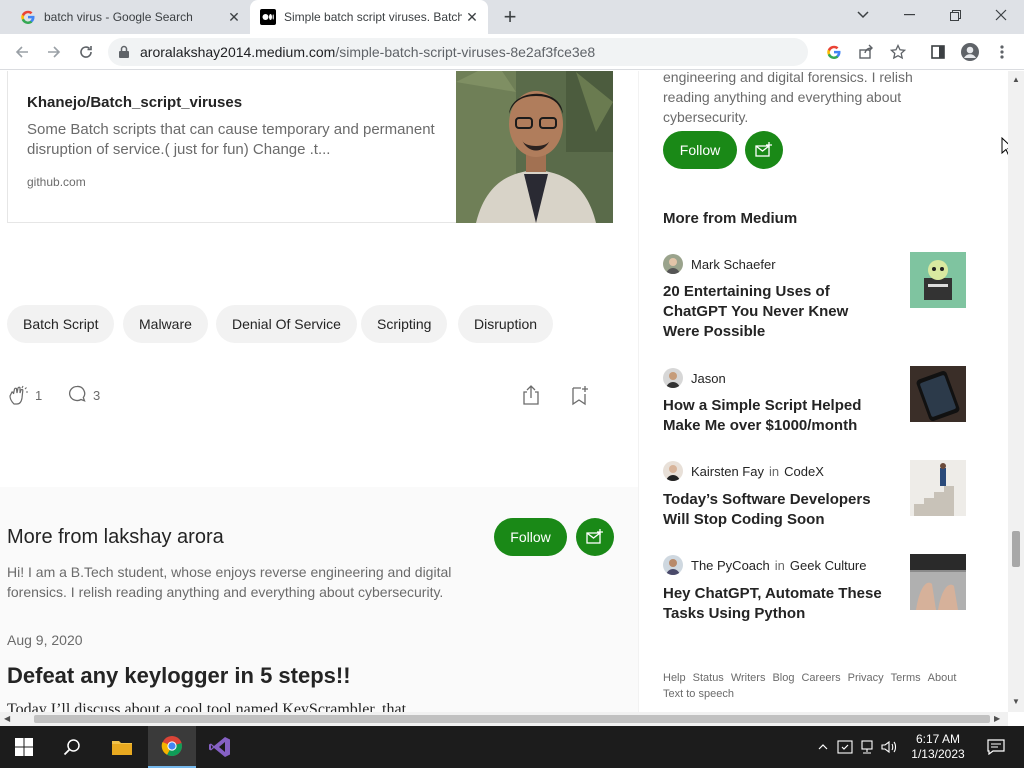 The width and height of the screenshot is (1024, 768). I want to click on follow-button: Follow, so click(530, 537).